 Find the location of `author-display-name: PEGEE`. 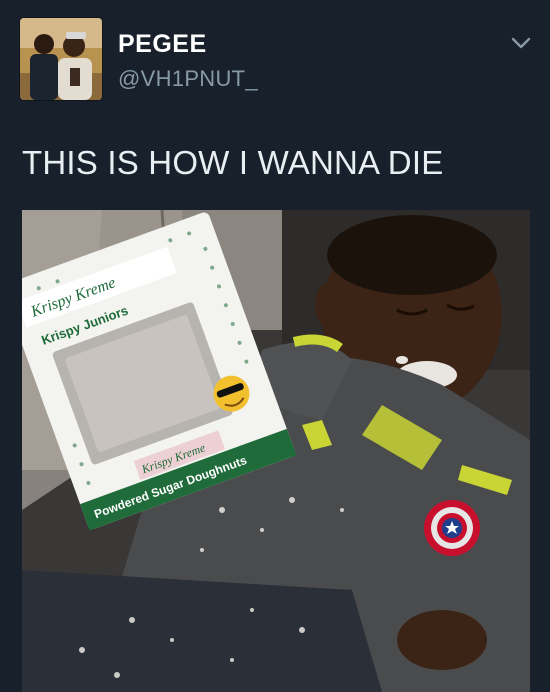

author-display-name: PEGEE is located at coordinates (162, 44).